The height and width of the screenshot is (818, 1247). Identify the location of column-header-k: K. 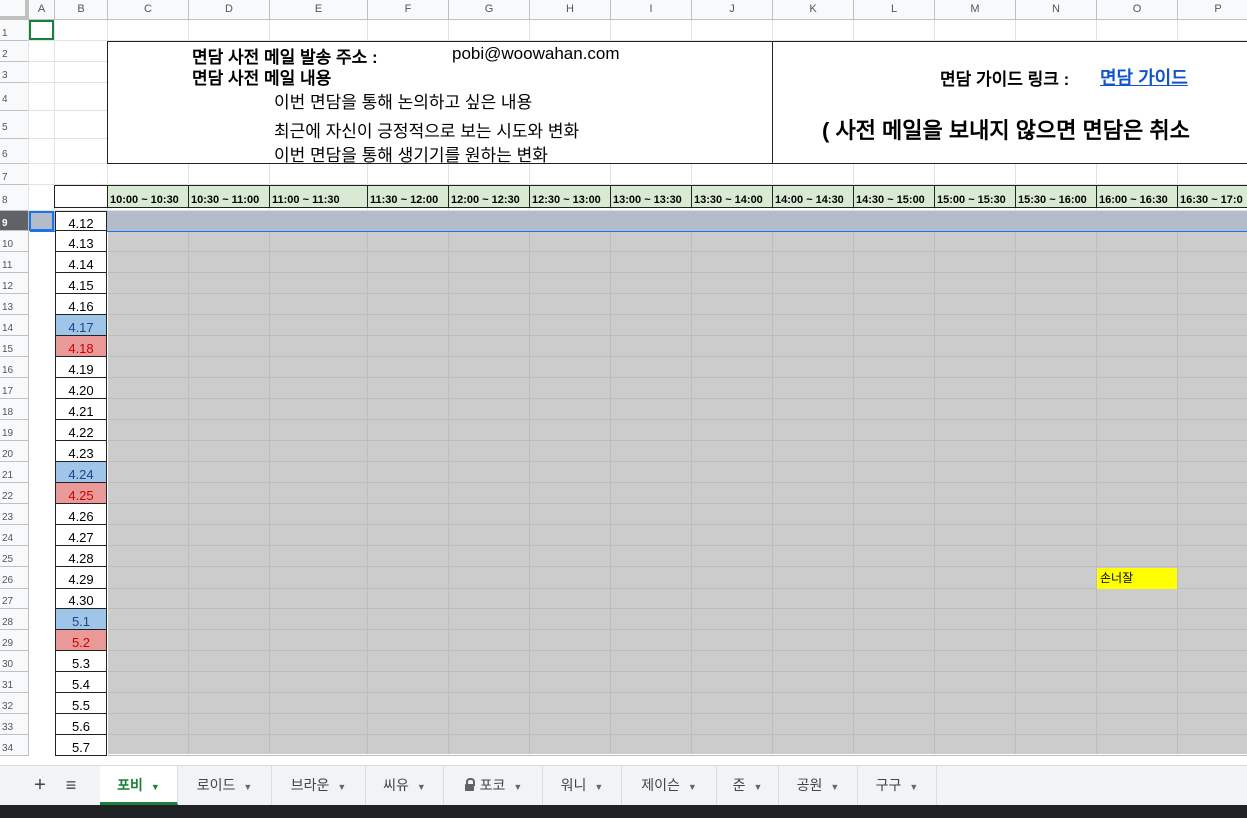
(813, 10).